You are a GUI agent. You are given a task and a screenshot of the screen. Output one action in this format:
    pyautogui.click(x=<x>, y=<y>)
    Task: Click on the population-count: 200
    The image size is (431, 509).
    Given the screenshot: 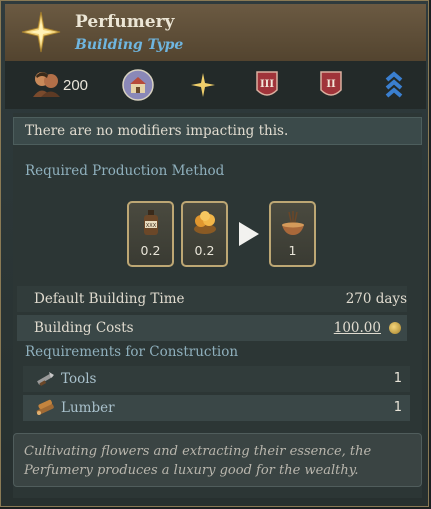 What is the action you would take?
    pyautogui.click(x=76, y=85)
    